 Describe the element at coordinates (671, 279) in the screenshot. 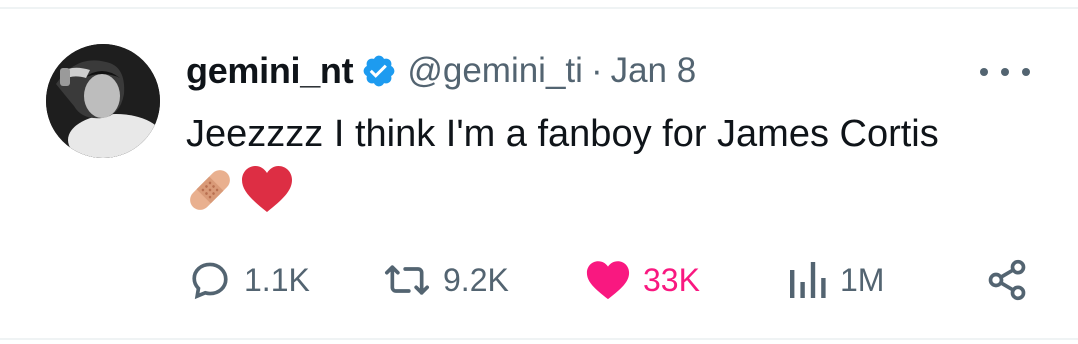

I see `like-count: 33K` at that location.